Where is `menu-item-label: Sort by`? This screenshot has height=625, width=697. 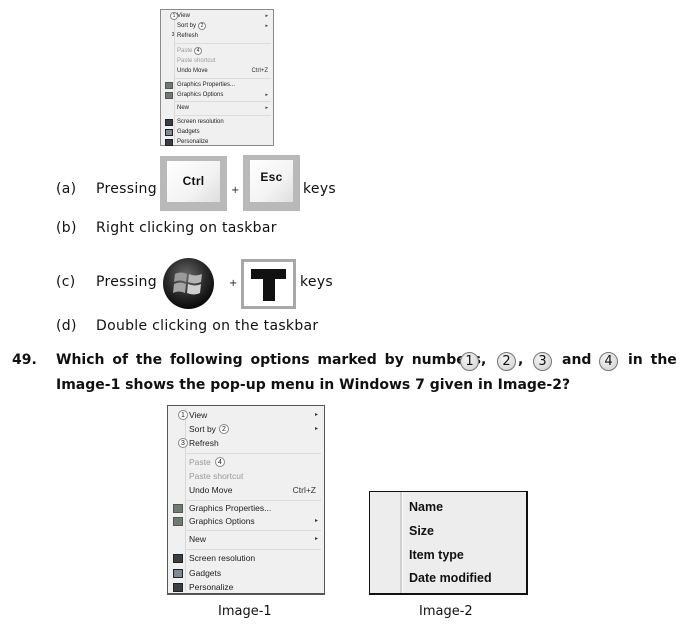 menu-item-label: Sort by is located at coordinates (202, 429).